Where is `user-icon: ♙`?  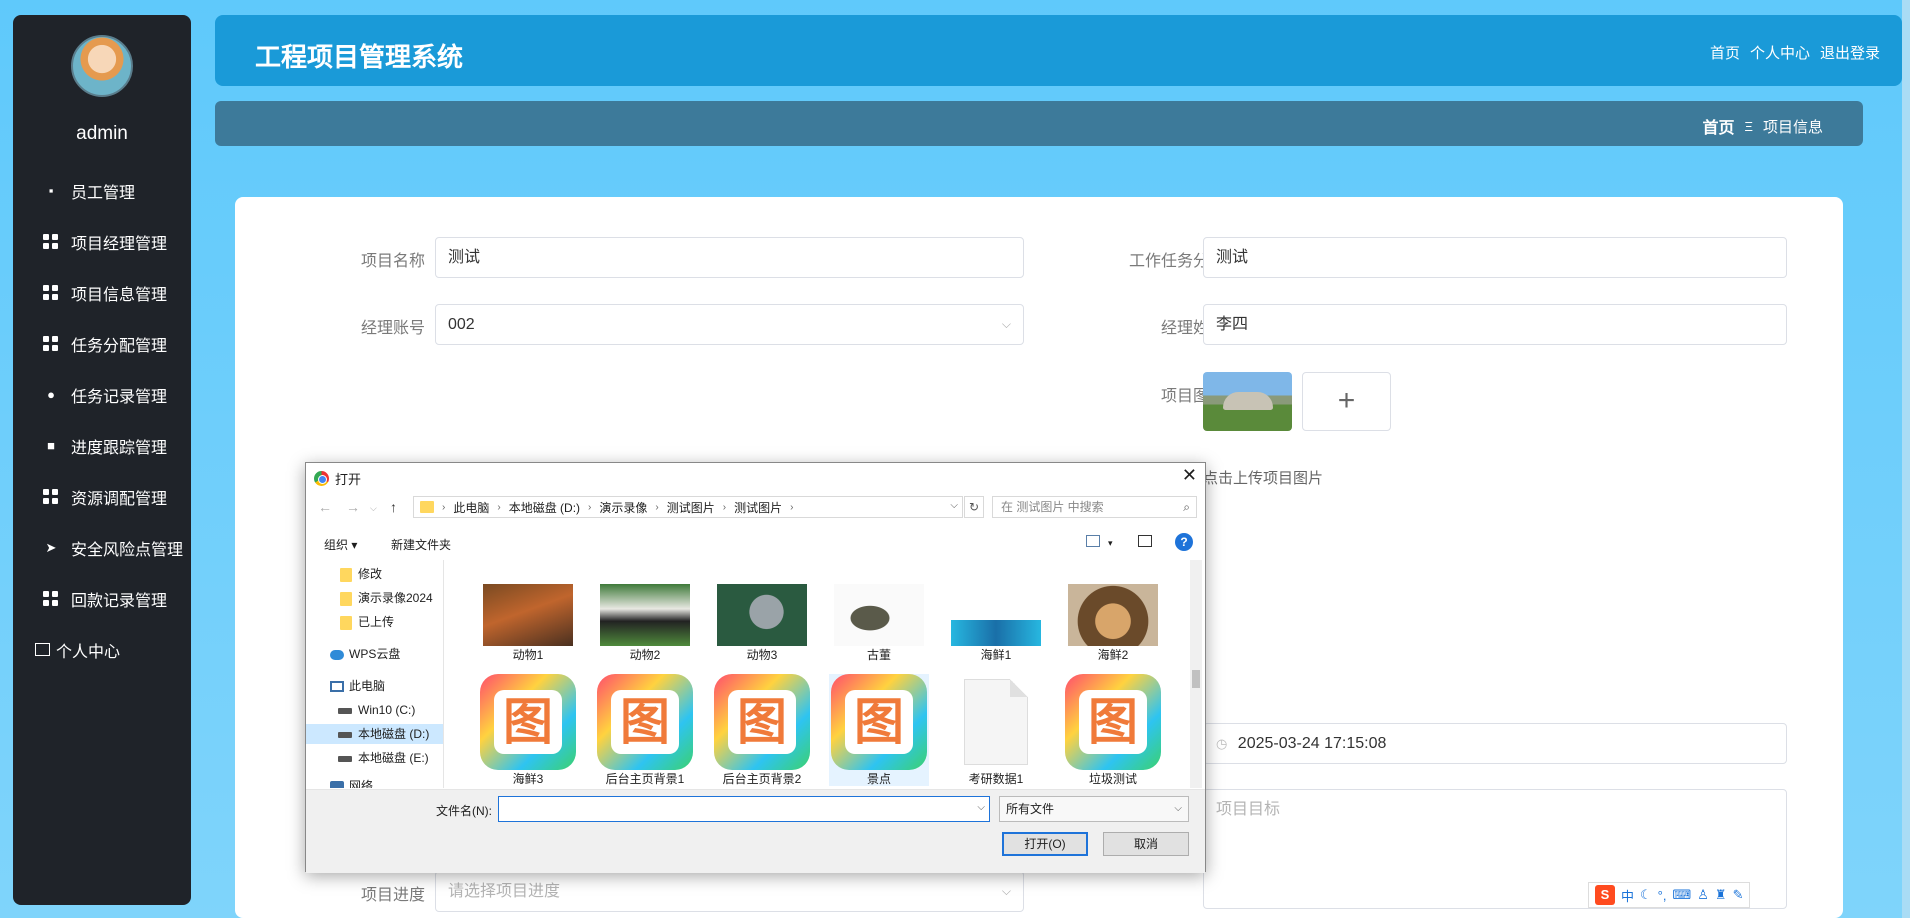
user-icon: ♙ is located at coordinates (1703, 895).